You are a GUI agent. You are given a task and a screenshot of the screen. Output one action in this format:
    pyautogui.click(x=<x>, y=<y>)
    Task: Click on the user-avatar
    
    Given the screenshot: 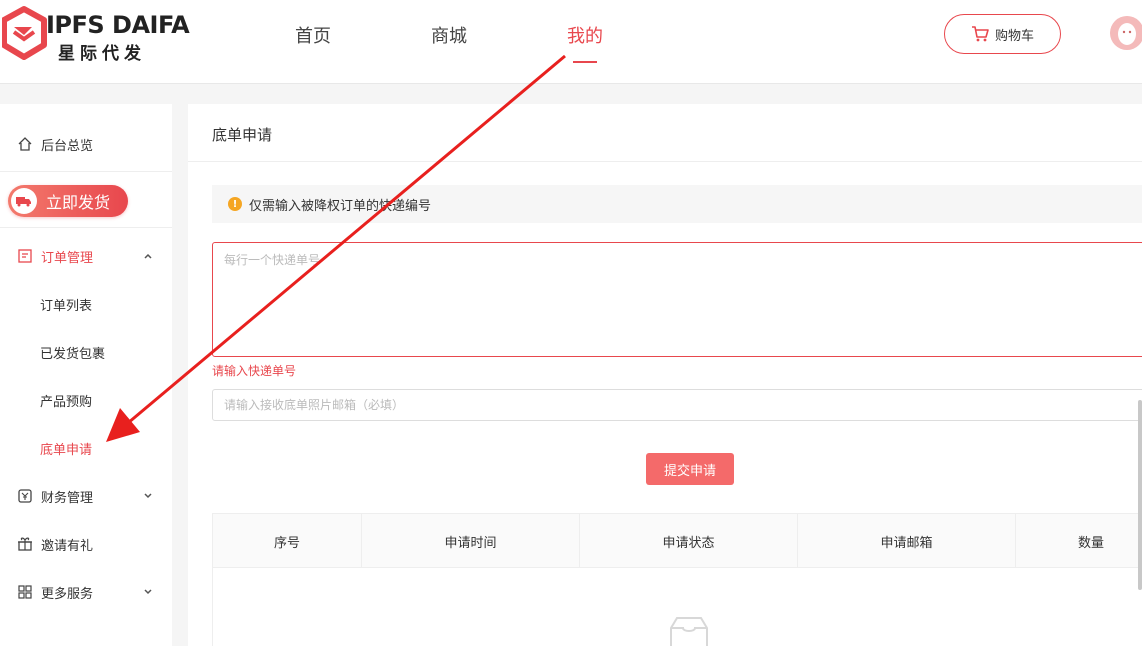 What is the action you would take?
    pyautogui.click(x=1126, y=33)
    